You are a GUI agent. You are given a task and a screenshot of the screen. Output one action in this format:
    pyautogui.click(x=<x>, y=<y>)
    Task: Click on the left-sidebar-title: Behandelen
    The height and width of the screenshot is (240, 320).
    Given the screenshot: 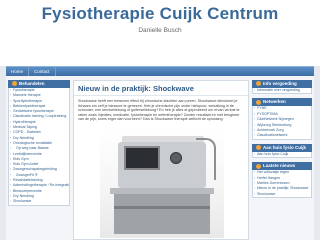 What is the action you would take?
    pyautogui.click(x=39, y=84)
    